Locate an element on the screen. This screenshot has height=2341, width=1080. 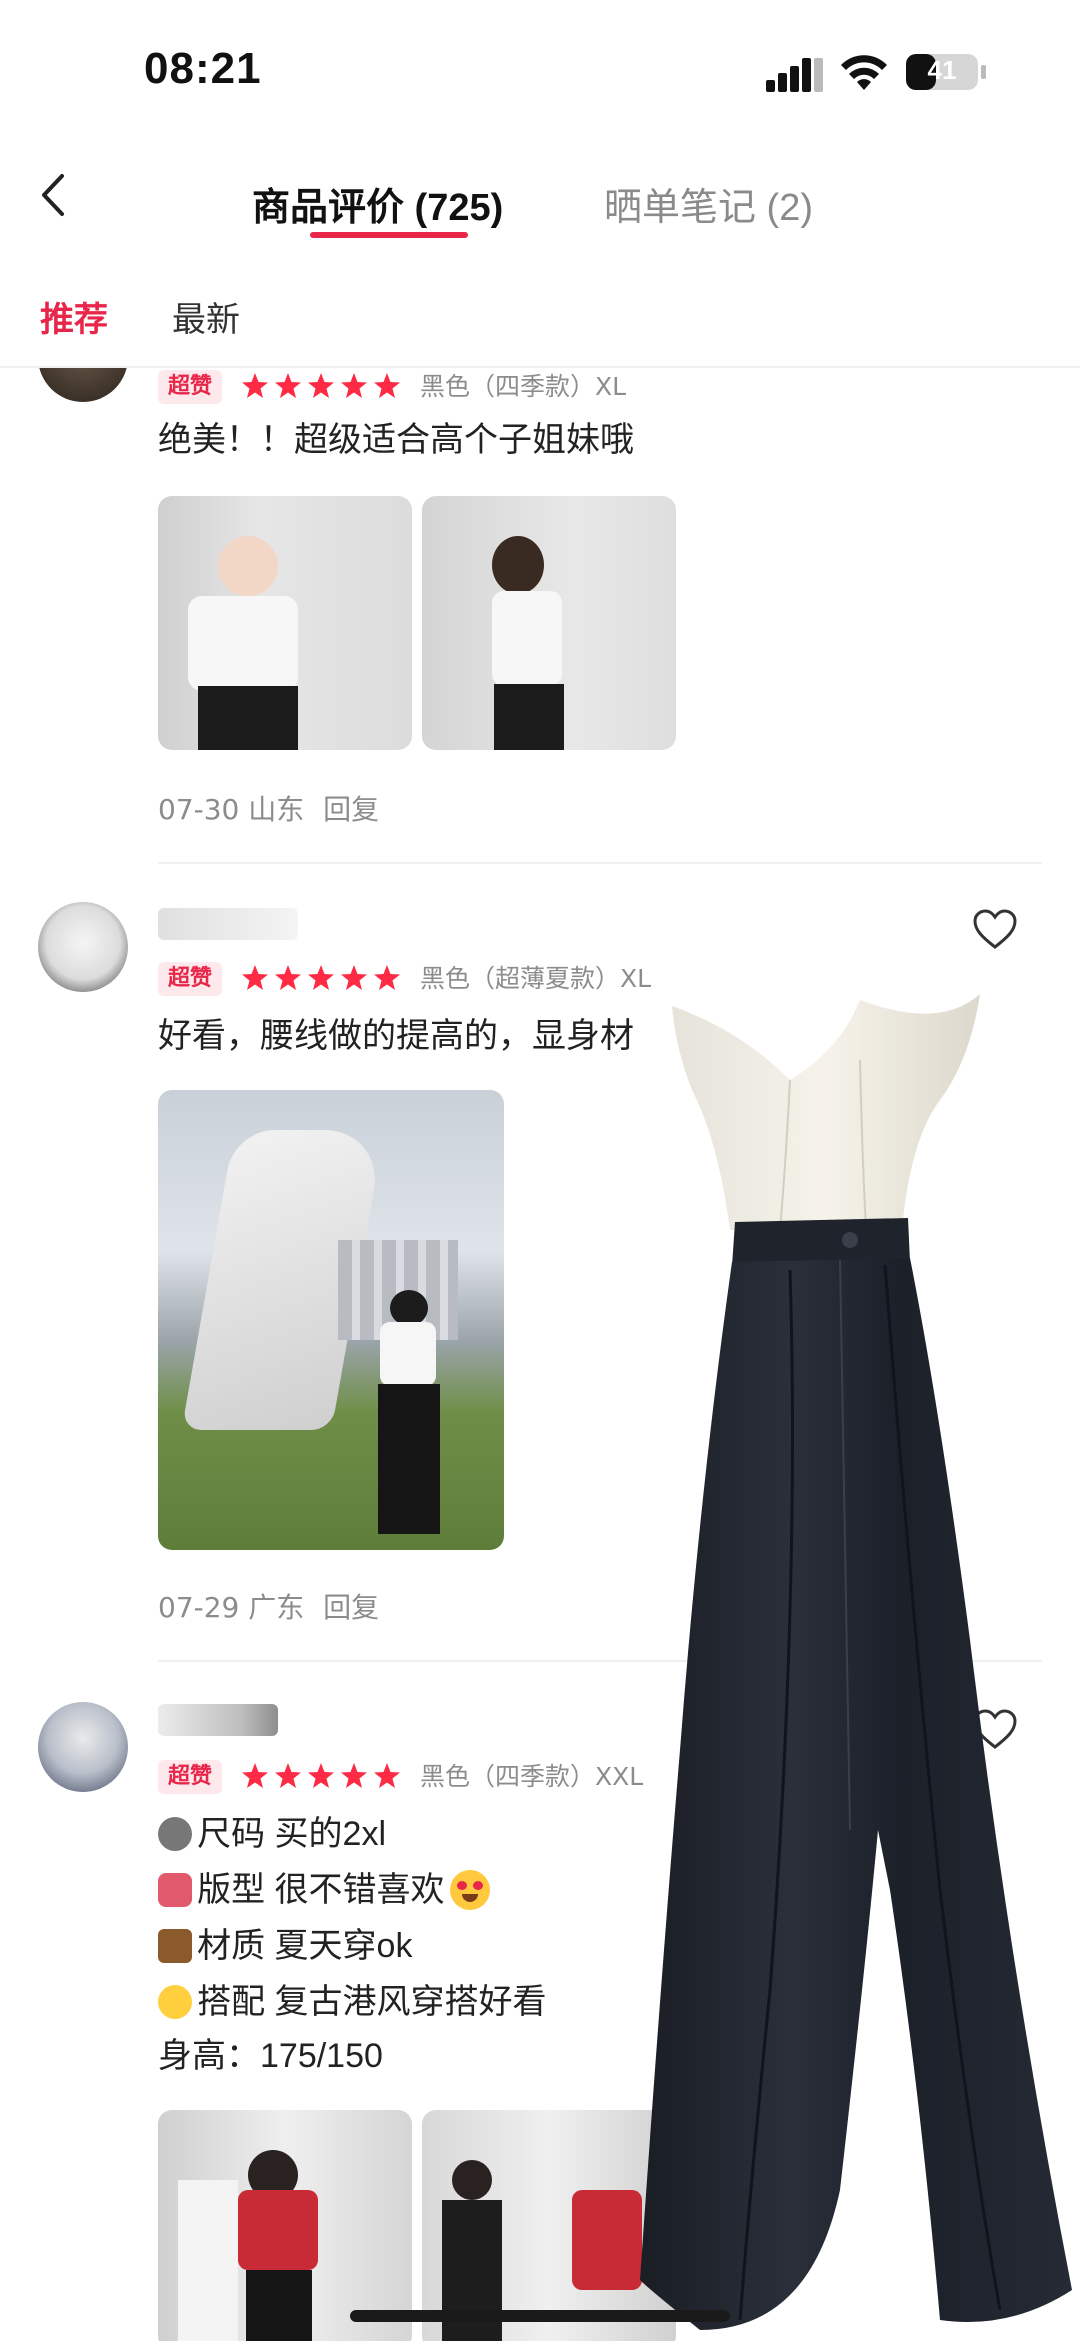
product-spec: 黑色（四季款）XXL is located at coordinates (532, 1776).